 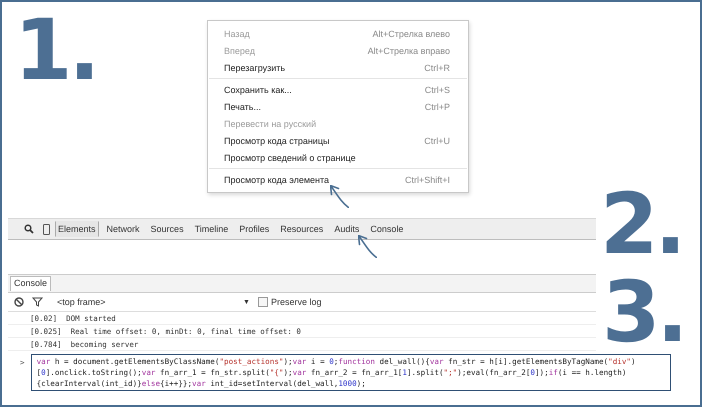 What do you see at coordinates (437, 141) in the screenshot?
I see `shortcut-label: Ctrl+U` at bounding box center [437, 141].